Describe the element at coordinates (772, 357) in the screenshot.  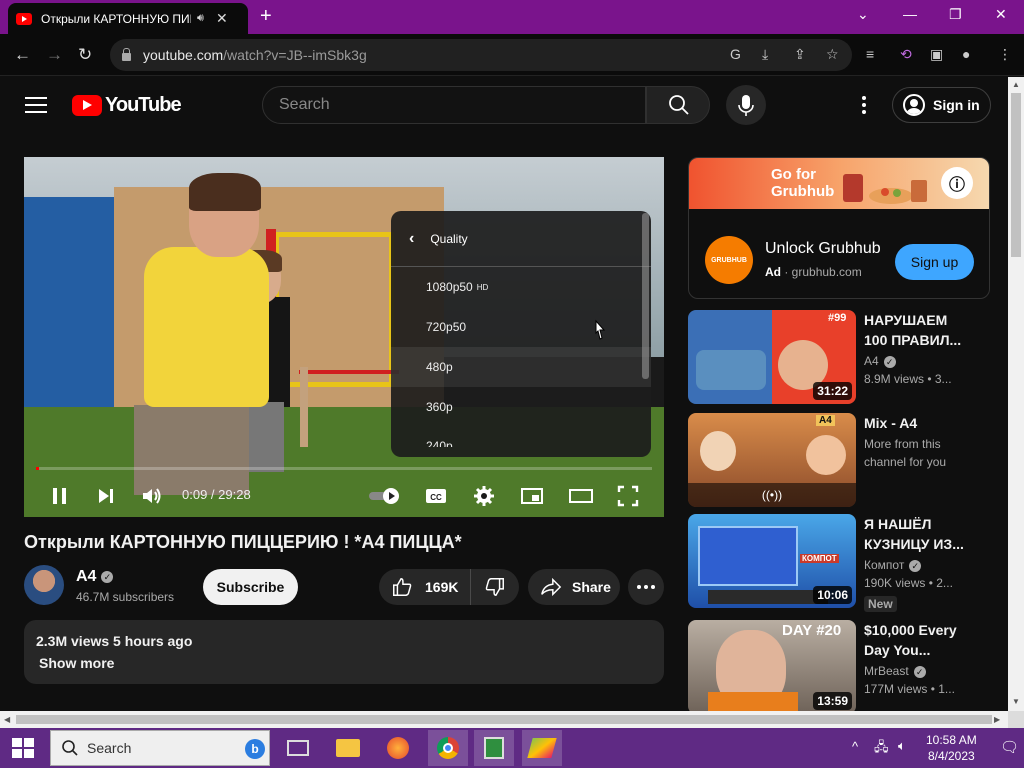
I see `video-thumbnail: #99 31:22` at that location.